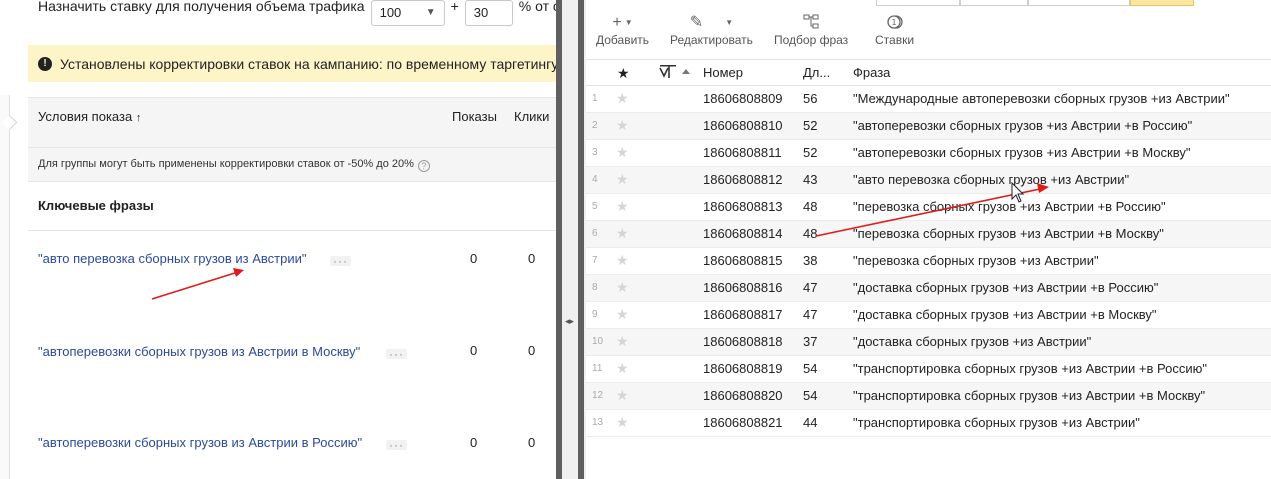  I want to click on bids-button: 1 Ставки, so click(894, 30).